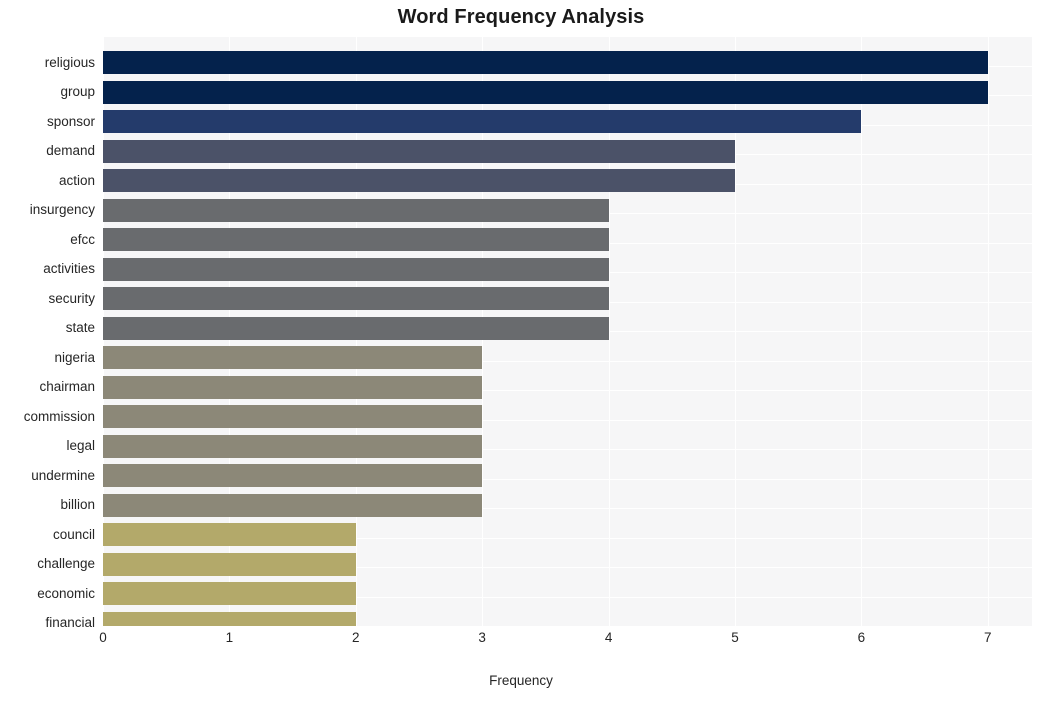  Describe the element at coordinates (861, 637) in the screenshot. I see `x-axis-tick-label: 6` at that location.